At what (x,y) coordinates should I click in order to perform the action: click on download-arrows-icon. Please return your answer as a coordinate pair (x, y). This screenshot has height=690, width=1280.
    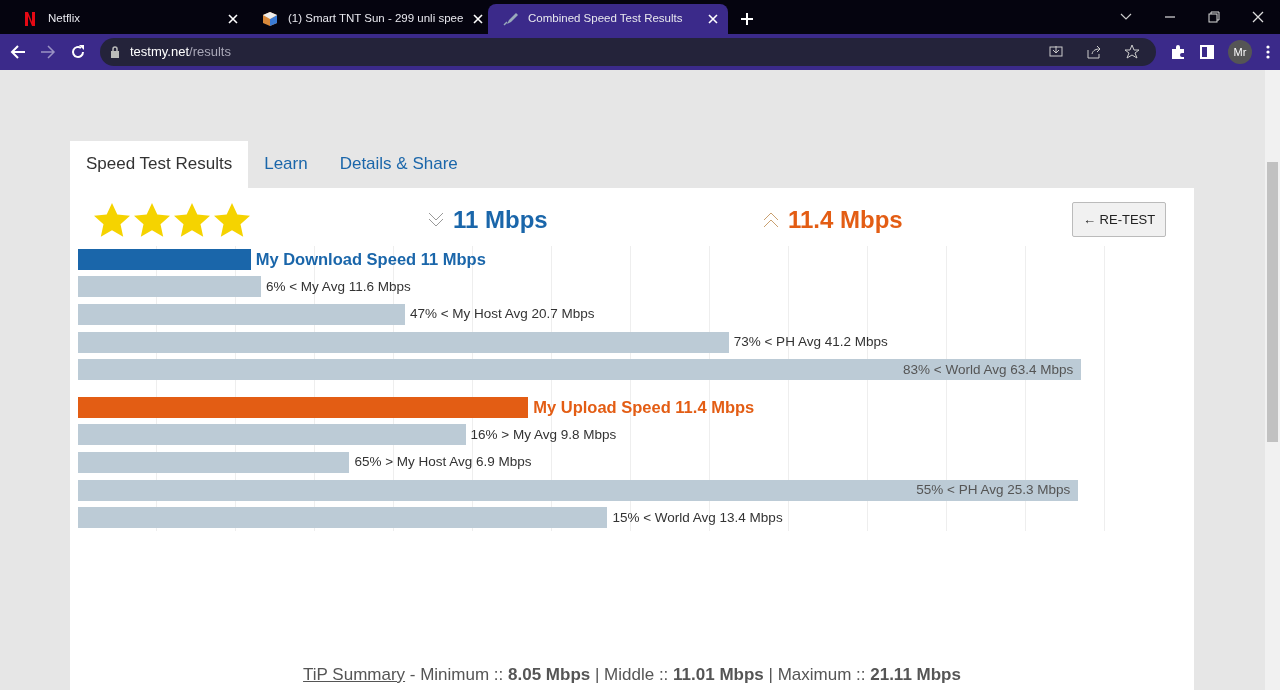
    Looking at the image, I should click on (436, 219).